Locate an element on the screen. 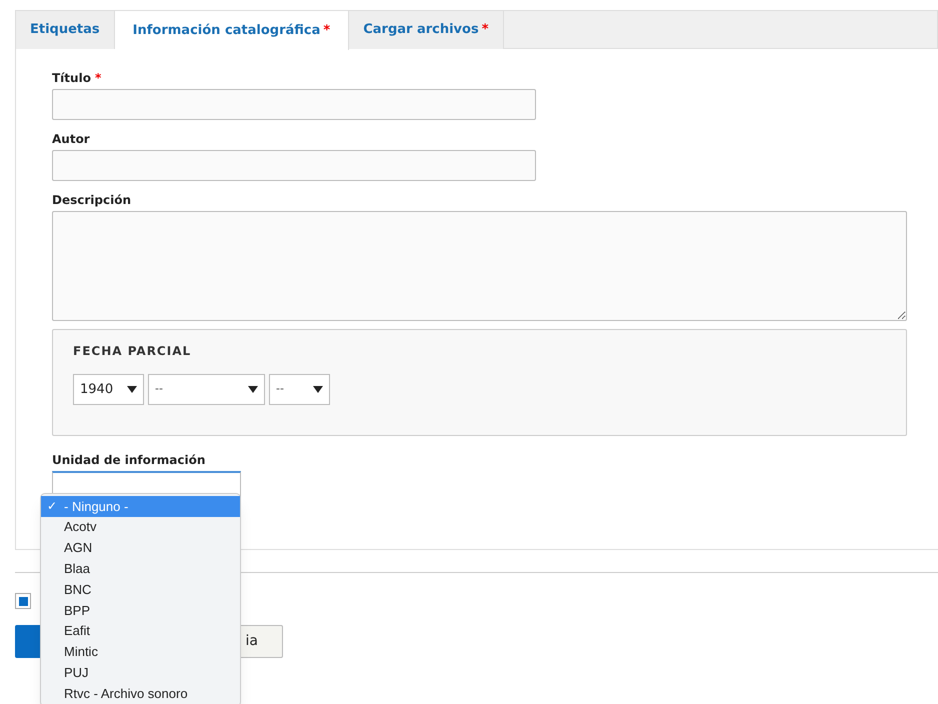  dropdown-option: Eafit is located at coordinates (140, 631).